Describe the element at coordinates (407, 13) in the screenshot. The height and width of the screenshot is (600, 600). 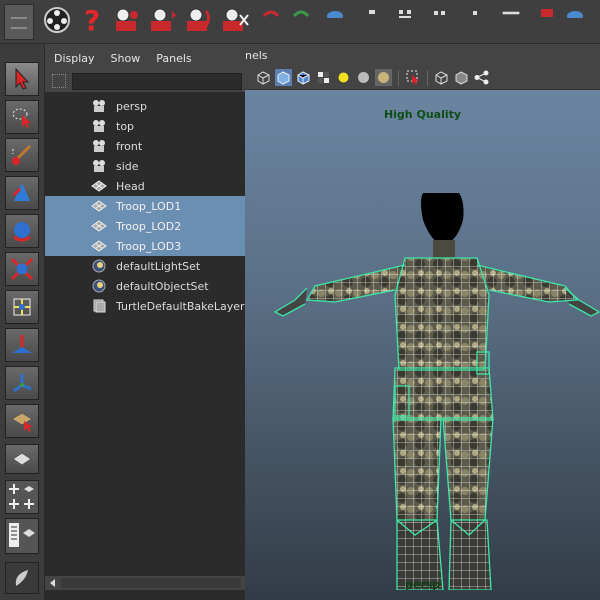
I see `key-multi-icon` at that location.